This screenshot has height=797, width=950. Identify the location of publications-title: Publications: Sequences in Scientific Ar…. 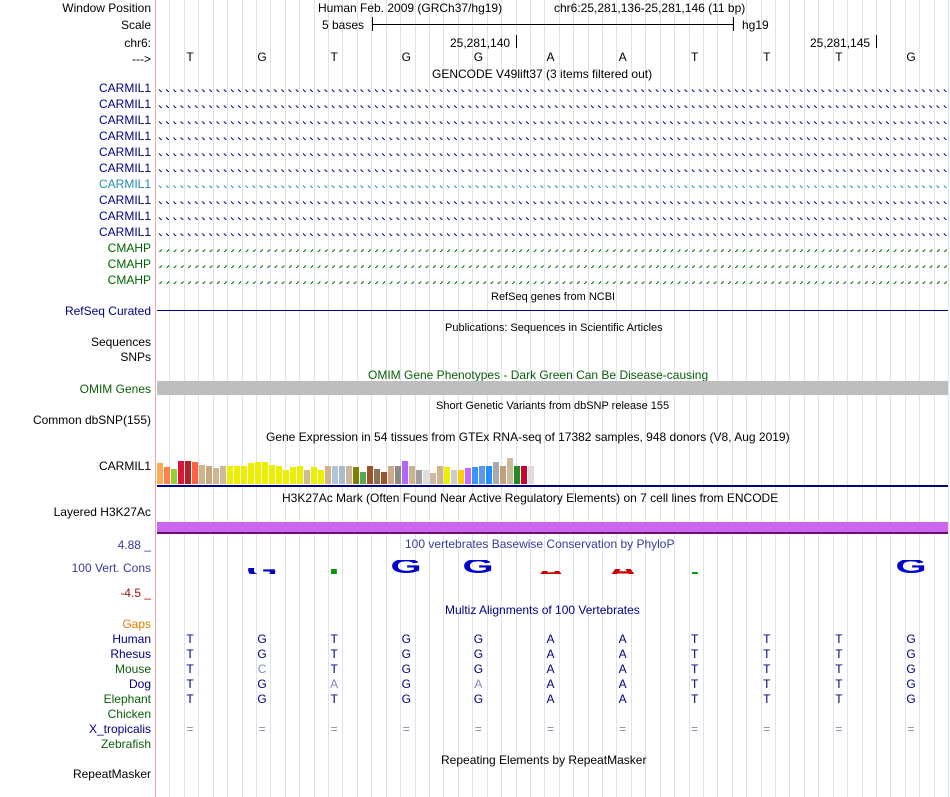
(554, 328).